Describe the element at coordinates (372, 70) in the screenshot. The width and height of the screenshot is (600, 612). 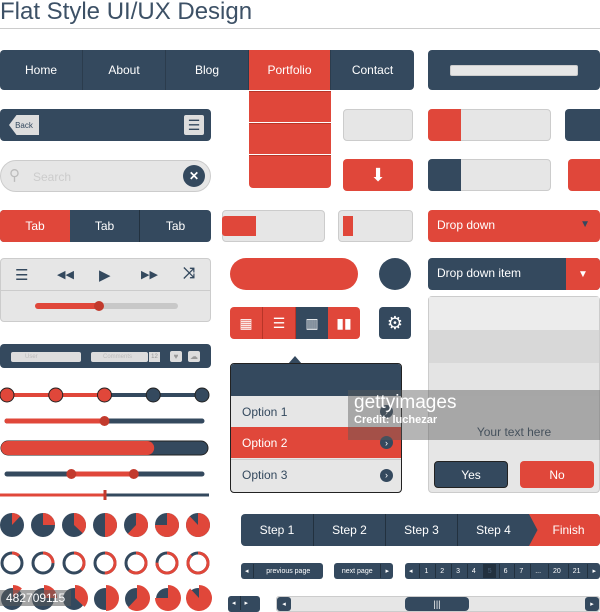
I see `nav-contact: Contact` at that location.